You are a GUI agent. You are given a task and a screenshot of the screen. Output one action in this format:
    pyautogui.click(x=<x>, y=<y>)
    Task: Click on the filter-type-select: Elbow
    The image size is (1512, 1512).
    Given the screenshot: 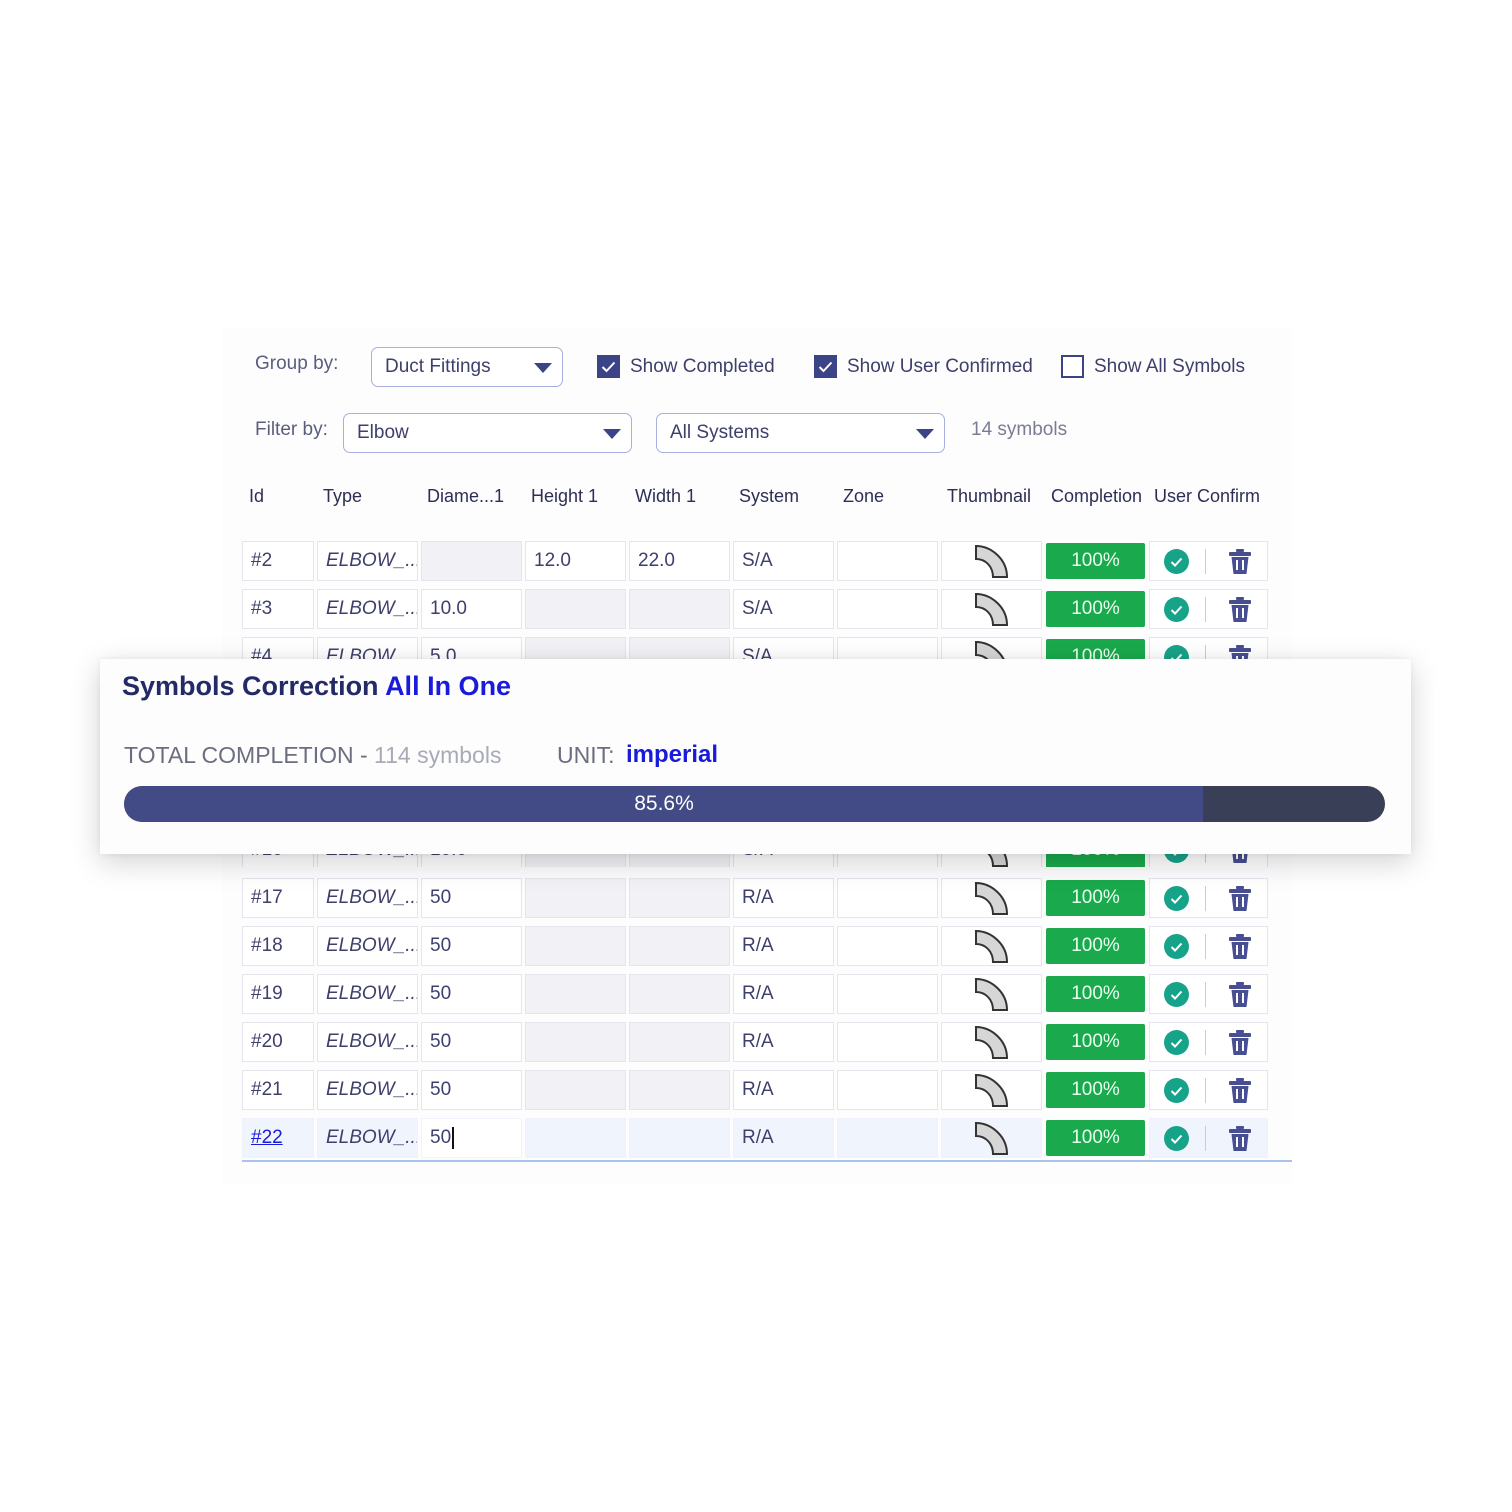 What is the action you would take?
    pyautogui.click(x=487, y=433)
    